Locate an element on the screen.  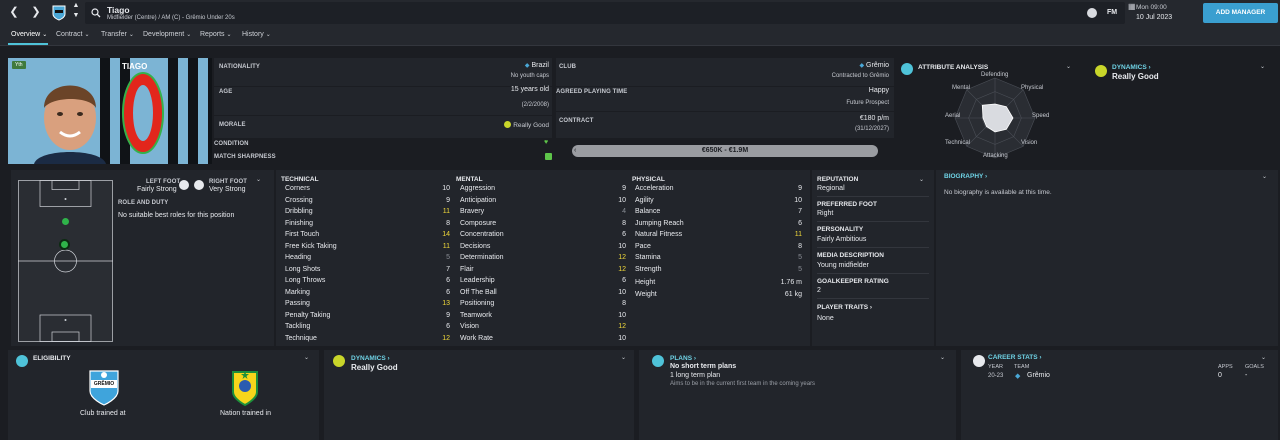
mental-attribute-row: Leadership 6 is located at coordinates (543, 283).